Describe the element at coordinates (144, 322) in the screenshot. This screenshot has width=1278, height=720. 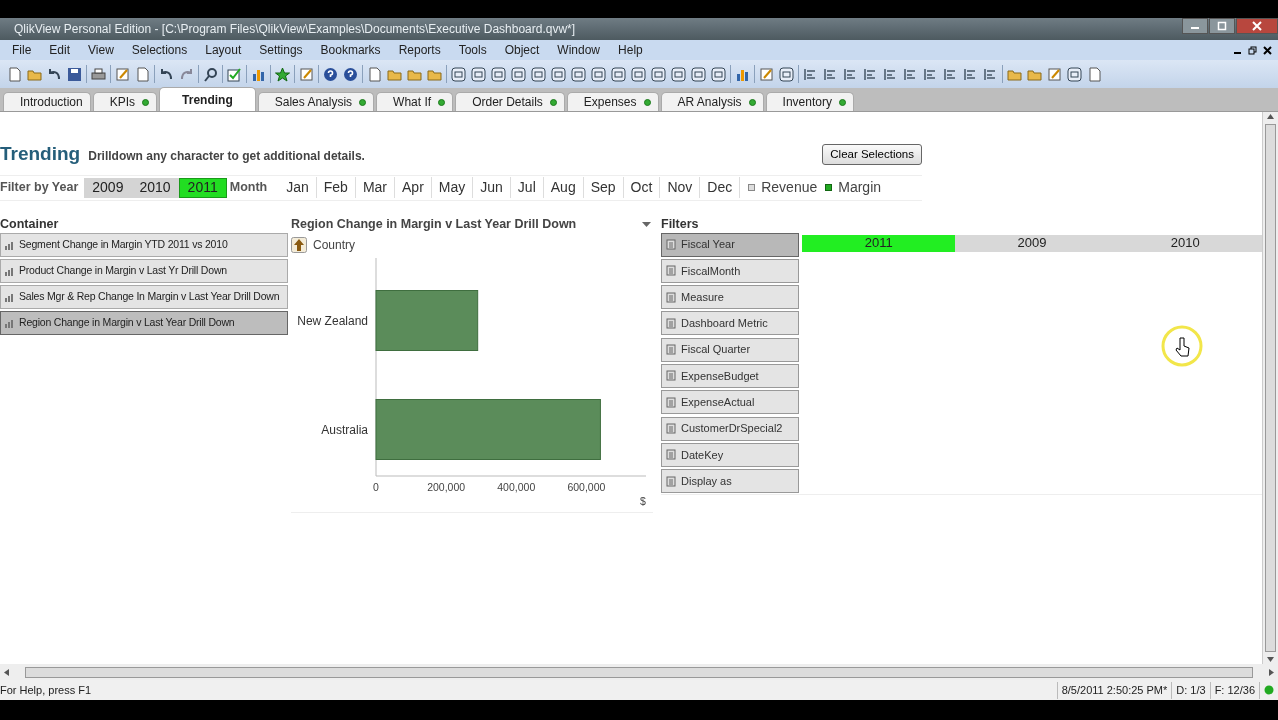
I see `container-tab: Region Change in Margin v Last Year Drill Down` at that location.